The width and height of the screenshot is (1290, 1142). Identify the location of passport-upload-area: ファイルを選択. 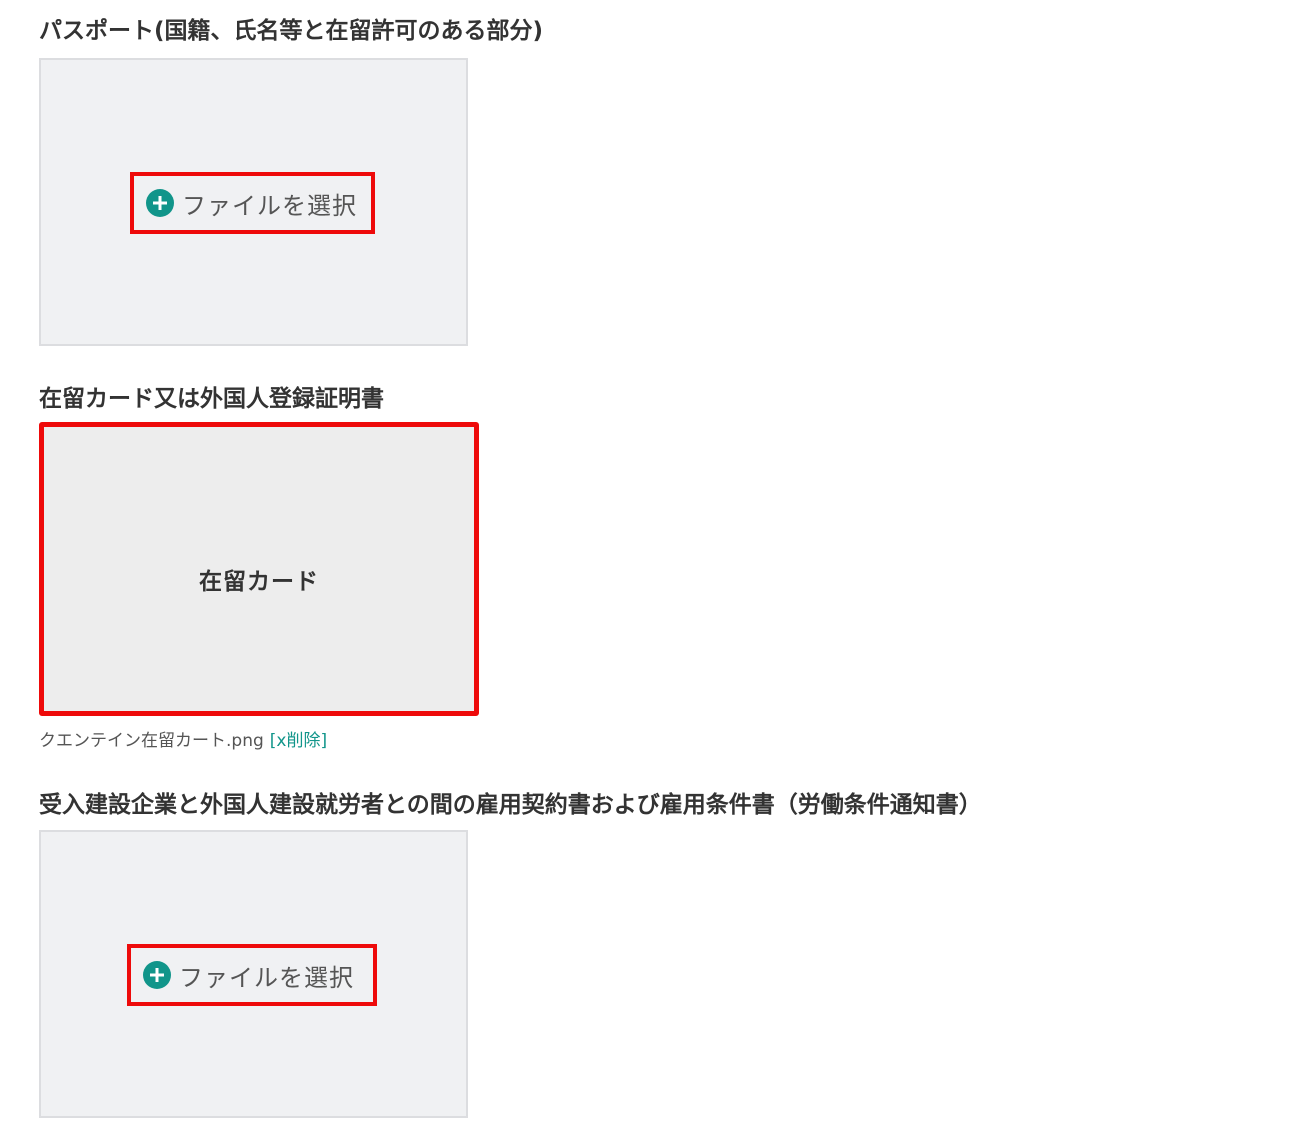
(253, 202).